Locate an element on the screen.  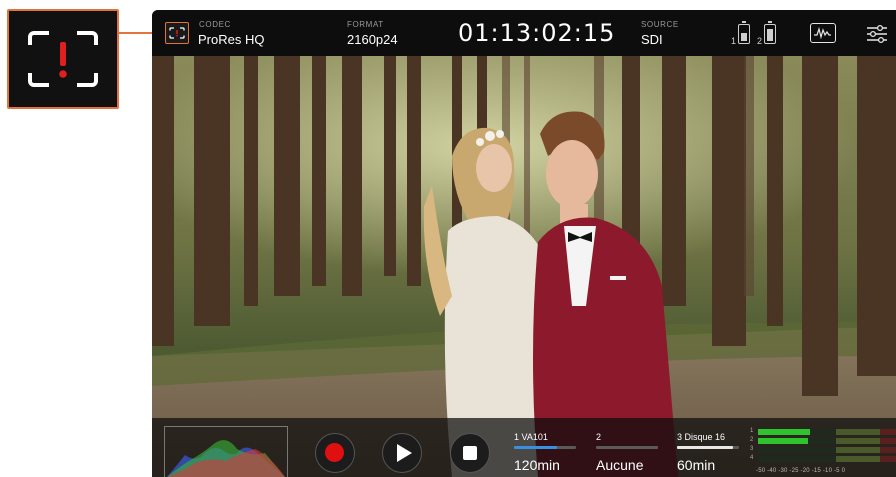
meter-channel-1: 1 is located at coordinates (752, 431).